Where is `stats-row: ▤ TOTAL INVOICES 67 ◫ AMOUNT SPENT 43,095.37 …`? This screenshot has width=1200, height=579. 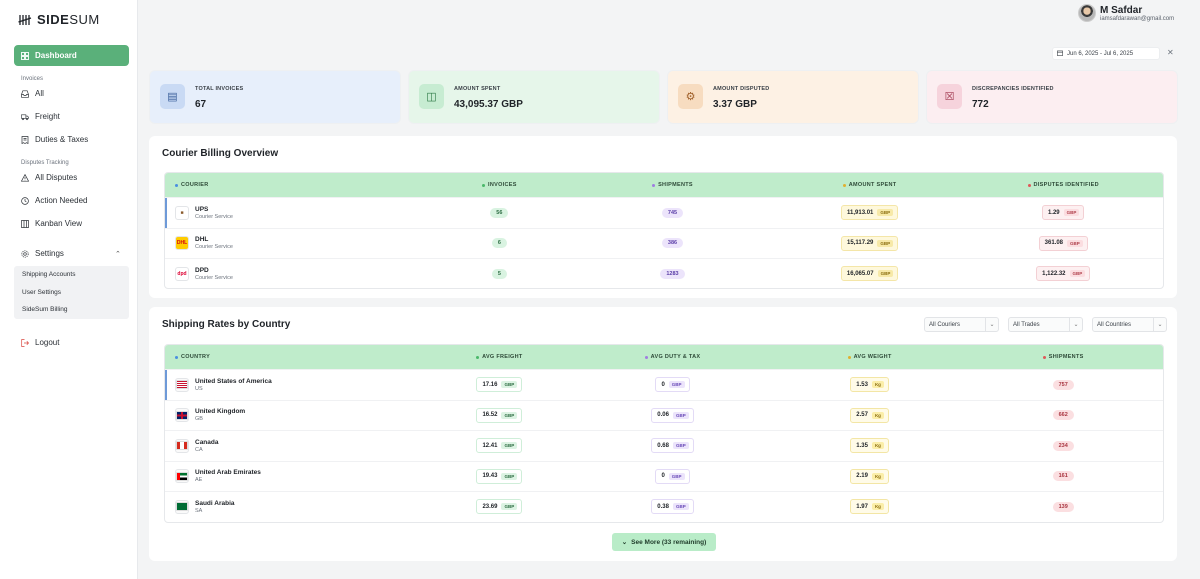
stats-row: ▤ TOTAL INVOICES 67 ◫ AMOUNT SPENT 43,095.37 … is located at coordinates (663, 97).